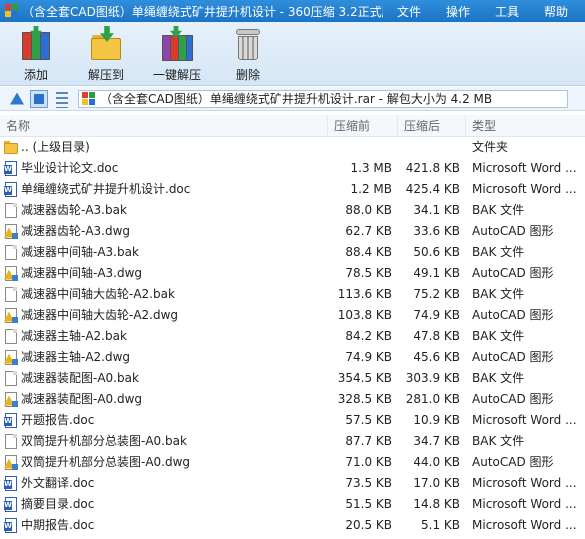 The image size is (585, 539). Describe the element at coordinates (106, 462) in the screenshot. I see `file-name: 双筒提升机部分总装图-A0.dwg` at that location.